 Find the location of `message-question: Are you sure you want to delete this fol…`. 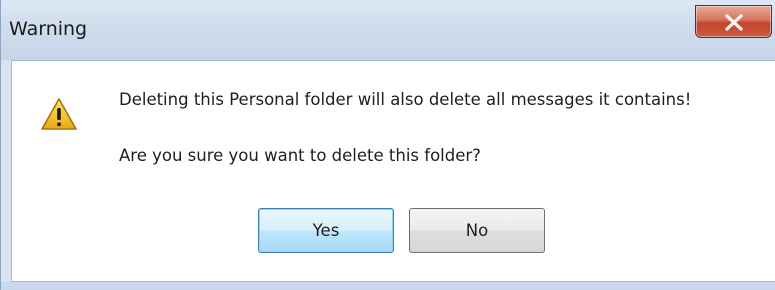

message-question: Are you sure you want to delete this fol… is located at coordinates (300, 155).